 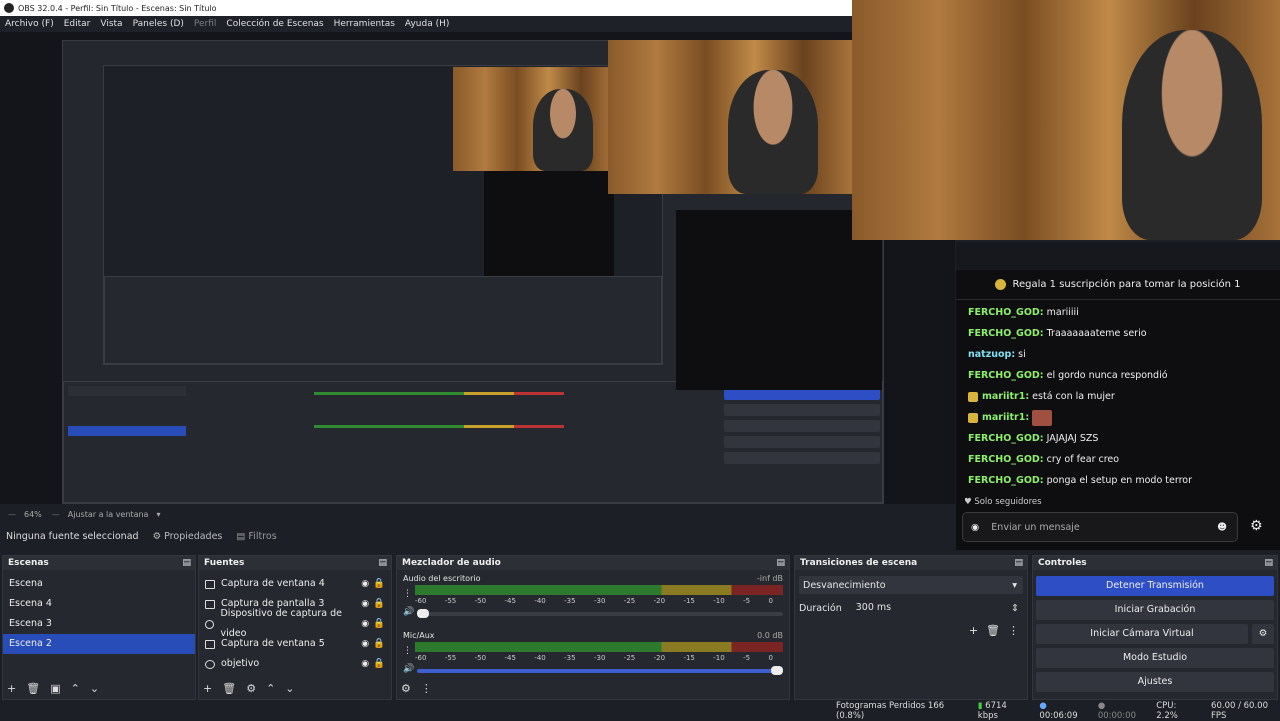 I want to click on scene-item-selected: Escena 2, so click(x=99, y=644).